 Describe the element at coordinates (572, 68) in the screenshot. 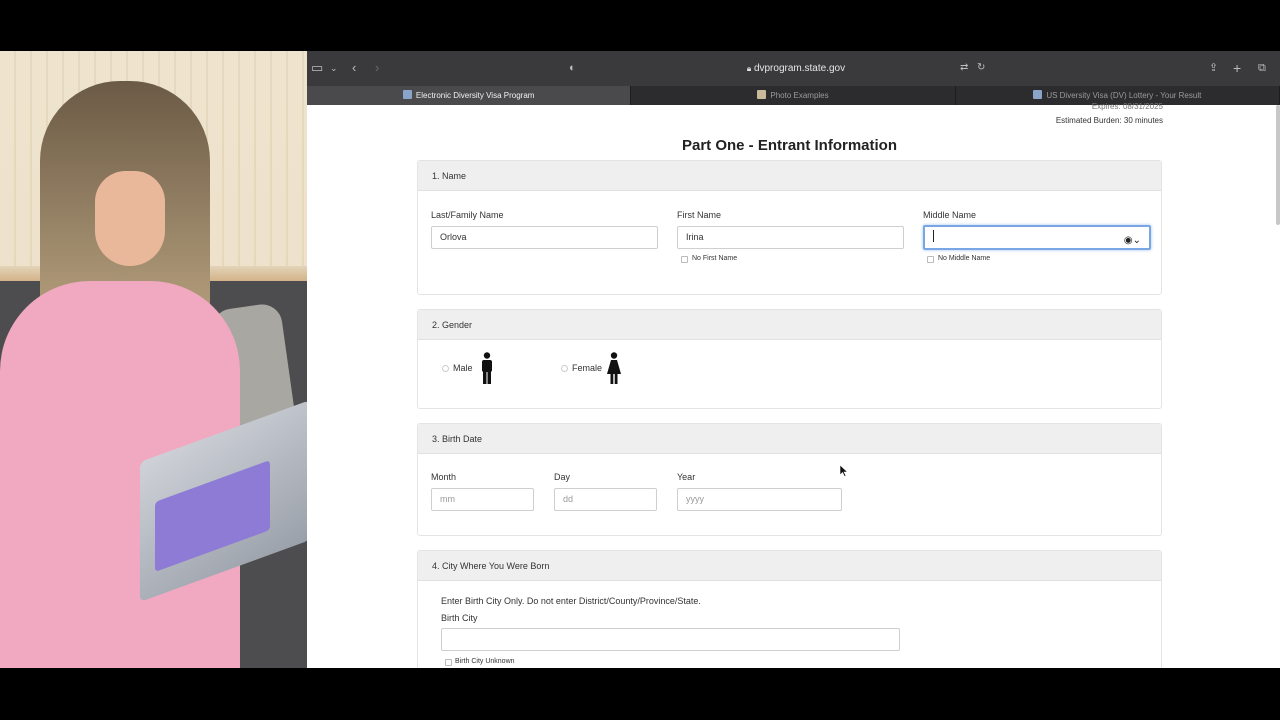

I see `shield-icon: ◐` at that location.